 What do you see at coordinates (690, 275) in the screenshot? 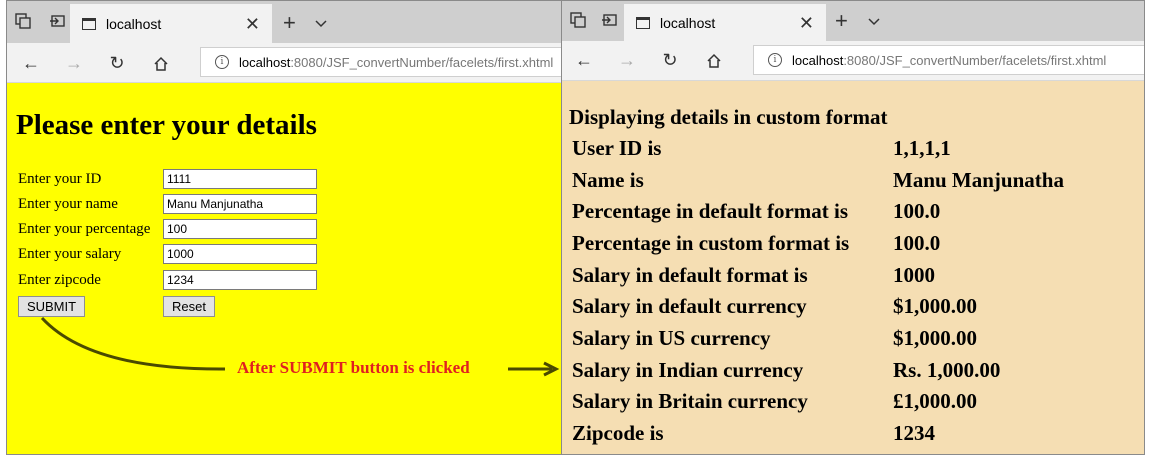
I see `result-label: Salary in default format is` at bounding box center [690, 275].